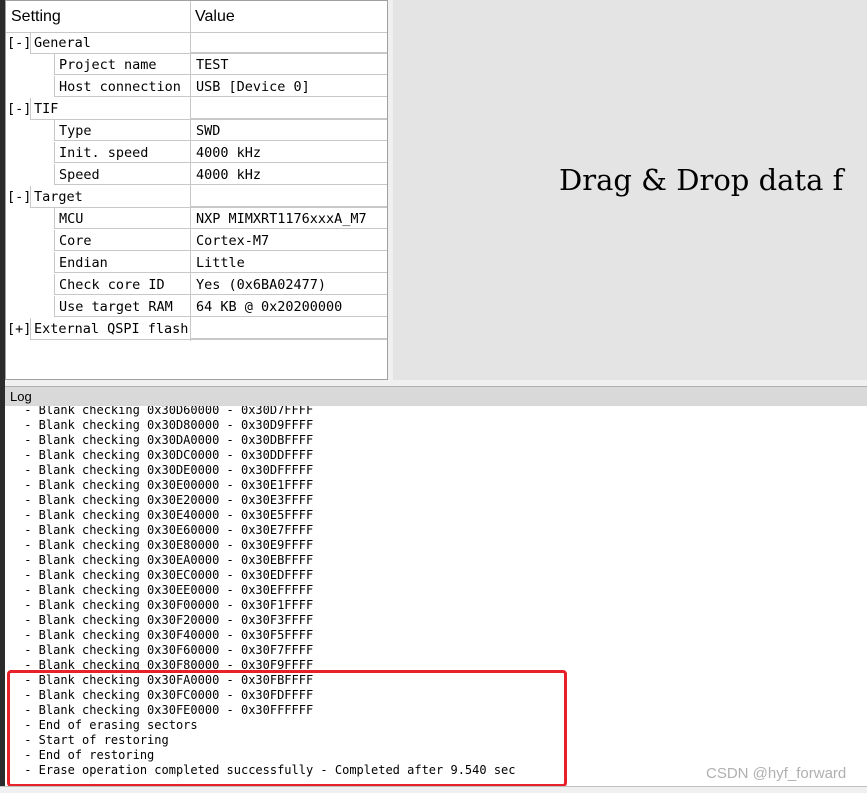 The height and width of the screenshot is (793, 867). What do you see at coordinates (165, 635) in the screenshot?
I see `log-line: - Blank checking 0x30F40000 - 0x30F5FFFF` at bounding box center [165, 635].